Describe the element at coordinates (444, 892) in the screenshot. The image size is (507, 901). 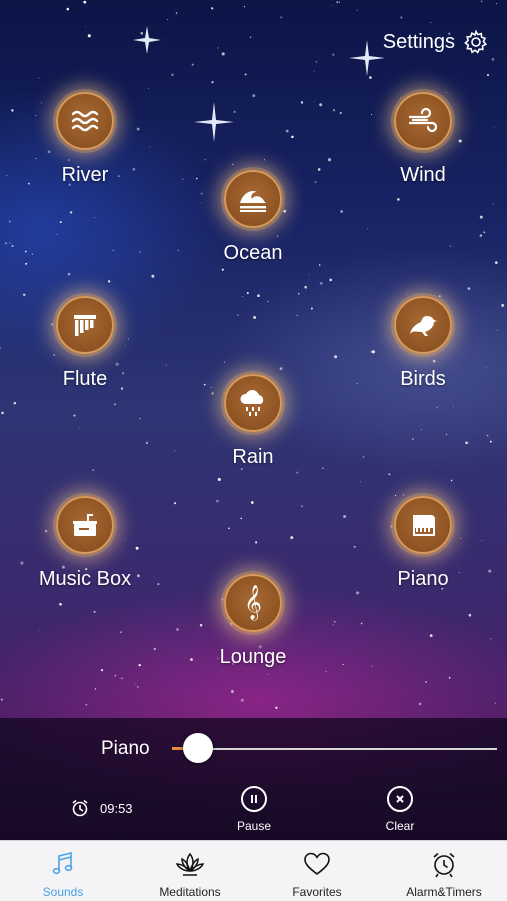
I see `tab-label: Alarm&Timers` at that location.